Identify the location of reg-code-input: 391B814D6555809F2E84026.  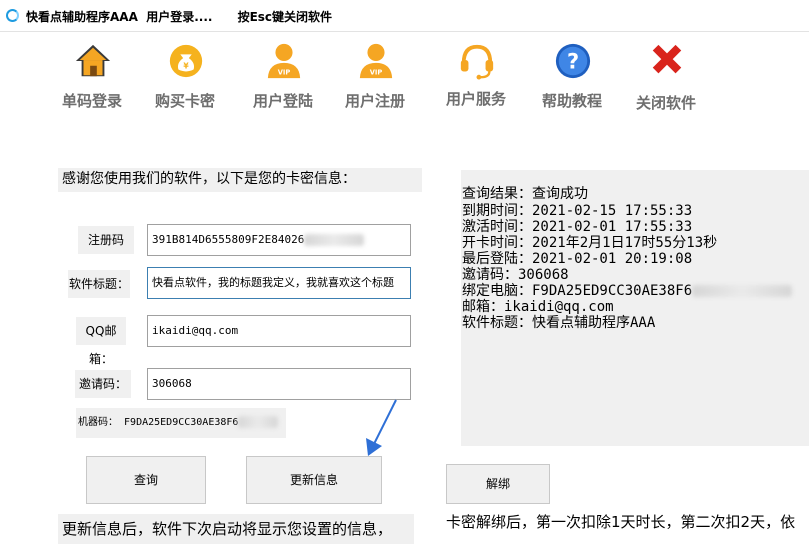
(279, 240).